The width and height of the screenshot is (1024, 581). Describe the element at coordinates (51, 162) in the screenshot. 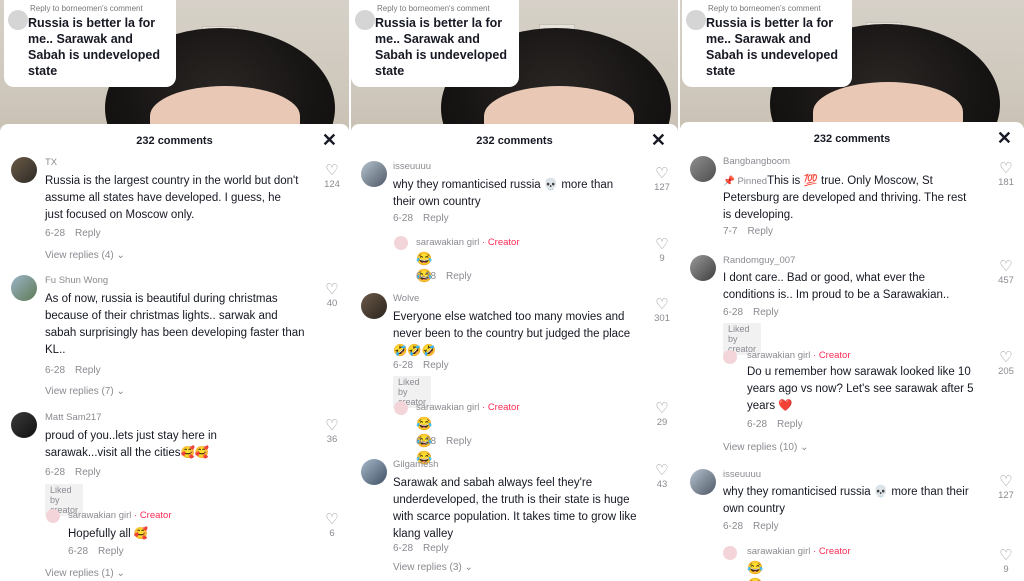

I see `comment-username: TX` at that location.